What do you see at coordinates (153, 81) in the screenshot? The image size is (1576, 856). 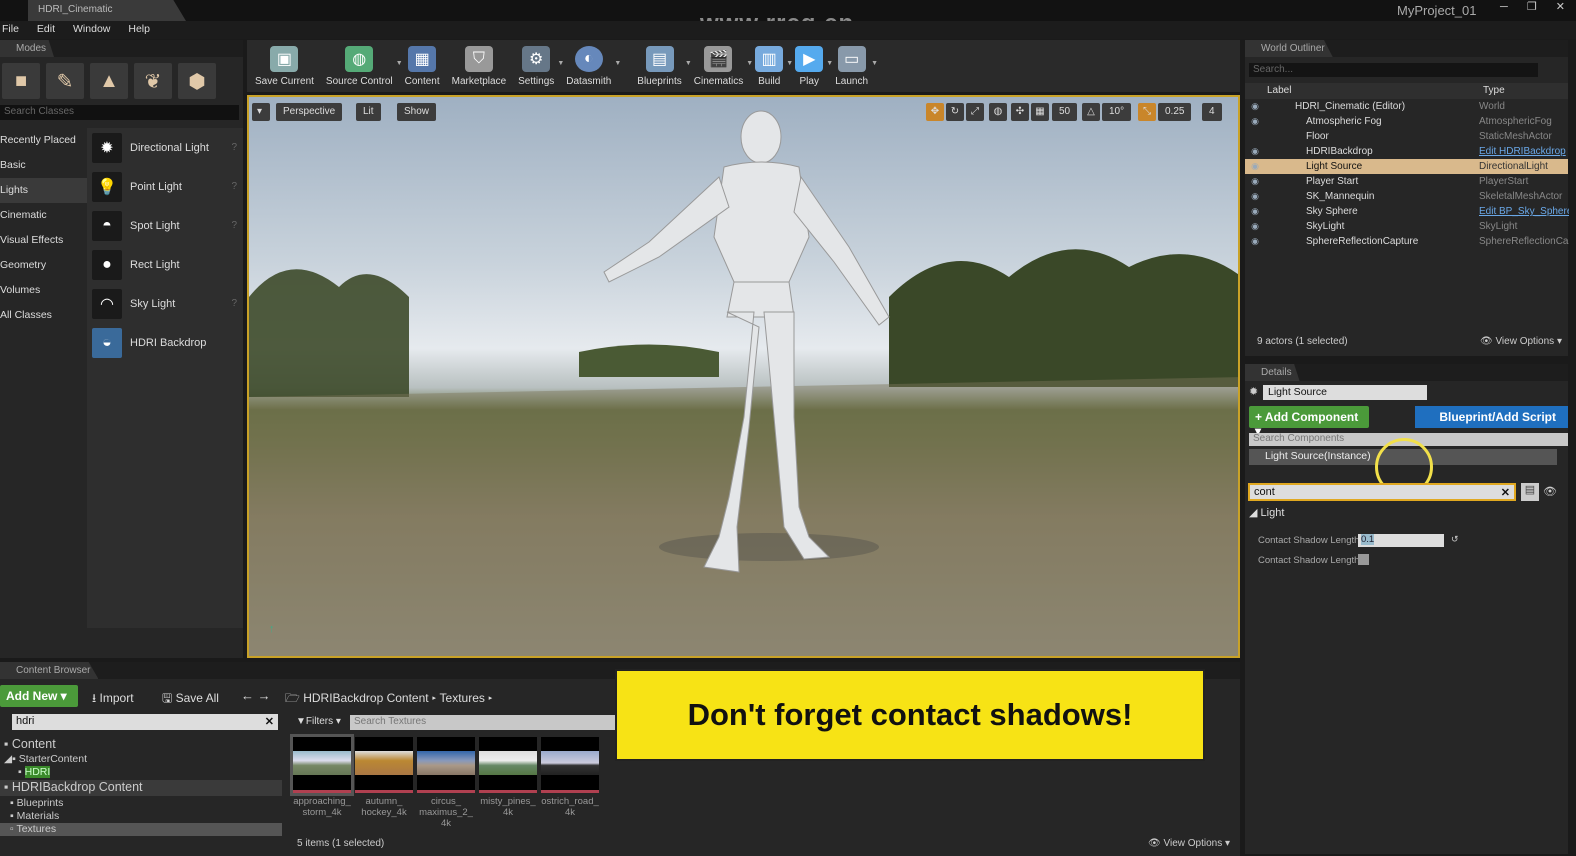 I see `foliage-mode-icon: ❦` at bounding box center [153, 81].